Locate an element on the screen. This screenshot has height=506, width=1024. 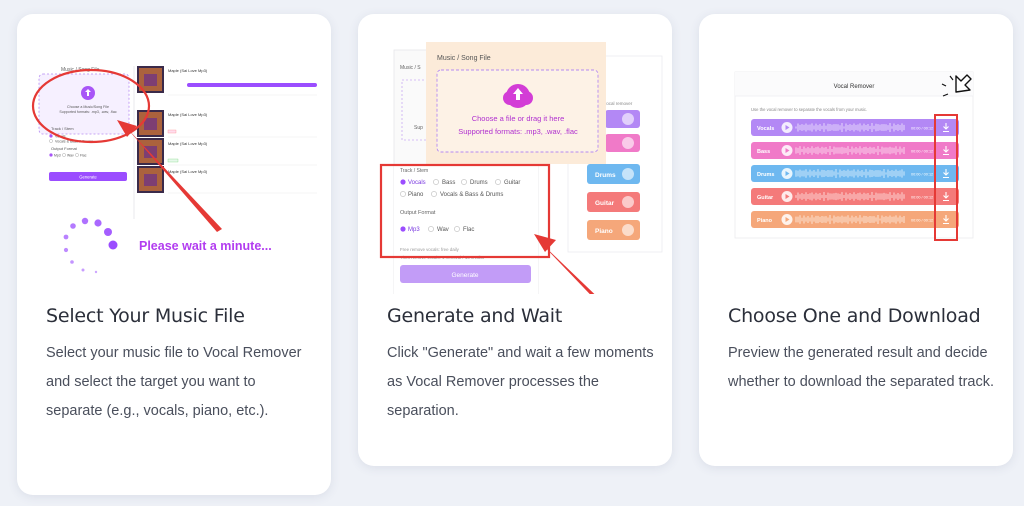
track-row-guitar: Guitar 00:00 / 00:12 is located at coordinates (855, 196).